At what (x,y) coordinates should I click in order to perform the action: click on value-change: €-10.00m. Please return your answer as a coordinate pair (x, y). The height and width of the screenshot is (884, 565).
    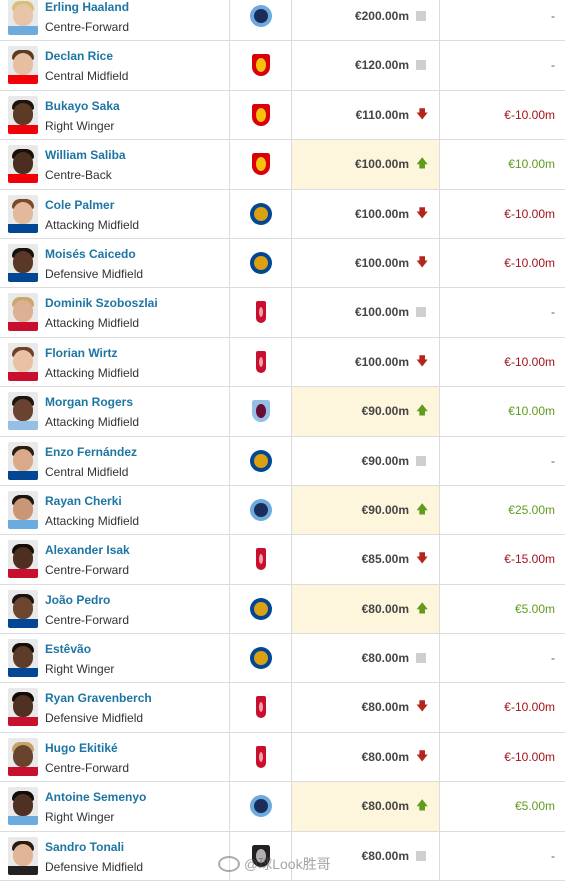
    Looking at the image, I should click on (529, 707).